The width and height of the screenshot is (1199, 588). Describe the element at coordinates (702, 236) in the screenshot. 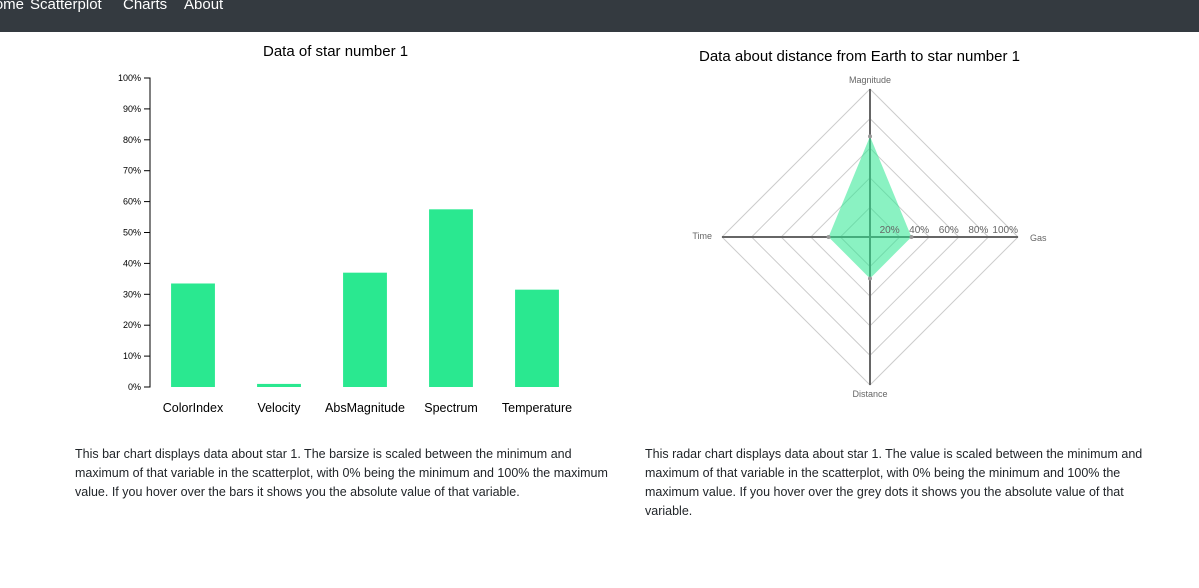

I see `radar-axis-label-time: Time` at that location.